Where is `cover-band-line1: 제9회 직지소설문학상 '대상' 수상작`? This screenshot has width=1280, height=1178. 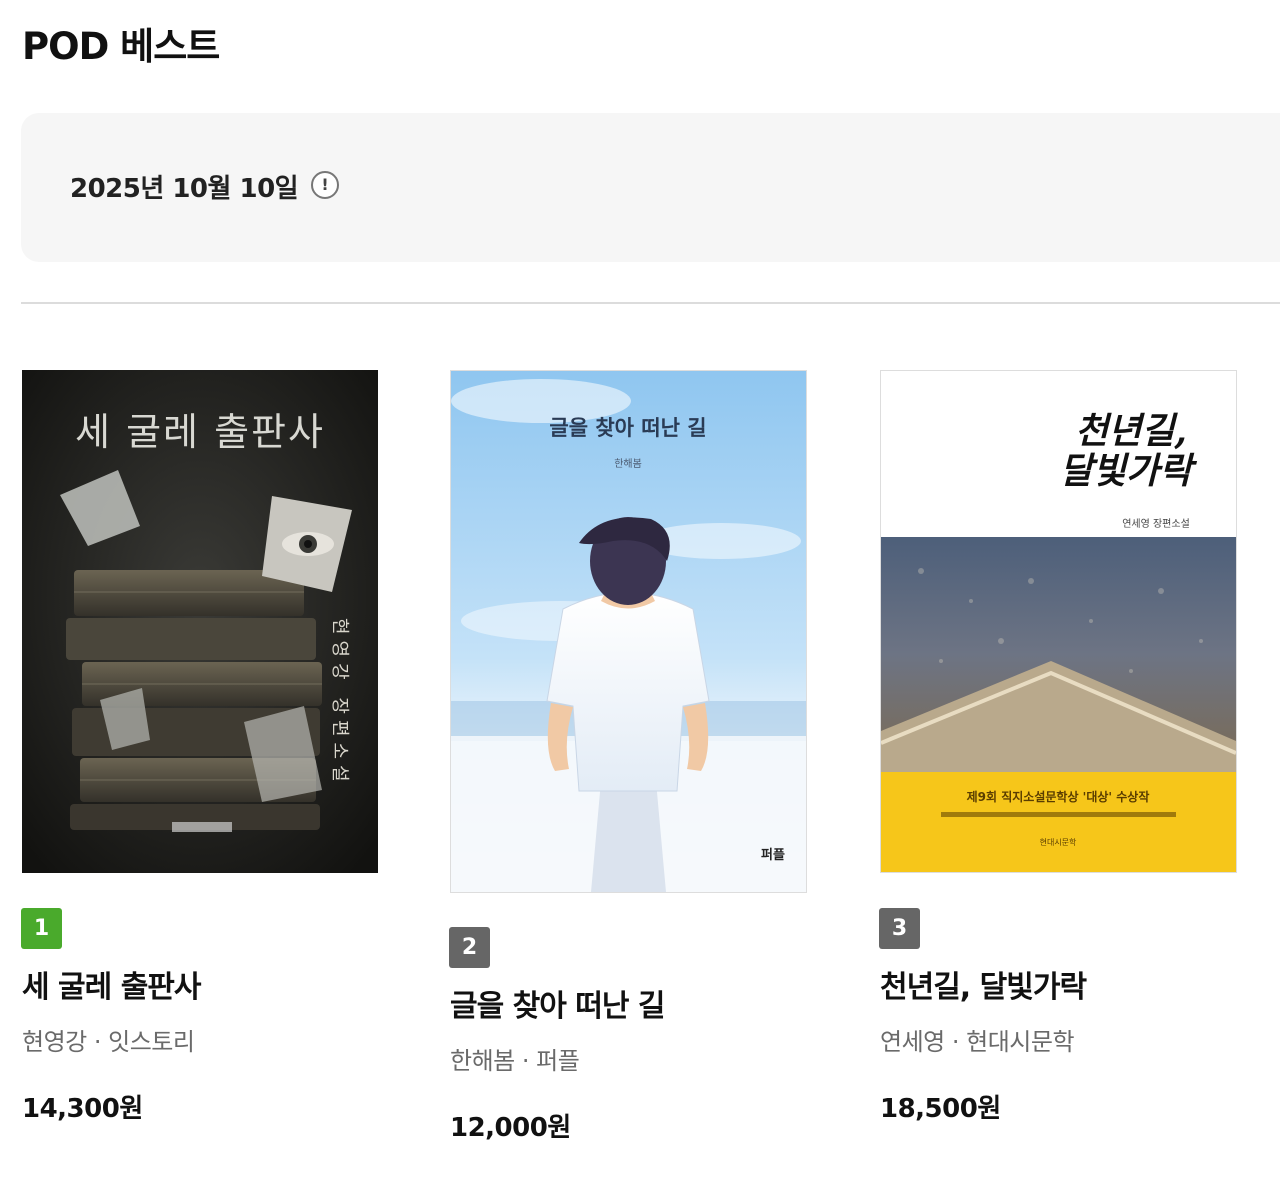 cover-band-line1: 제9회 직지소설문학상 '대상' 수상작 is located at coordinates (1058, 796).